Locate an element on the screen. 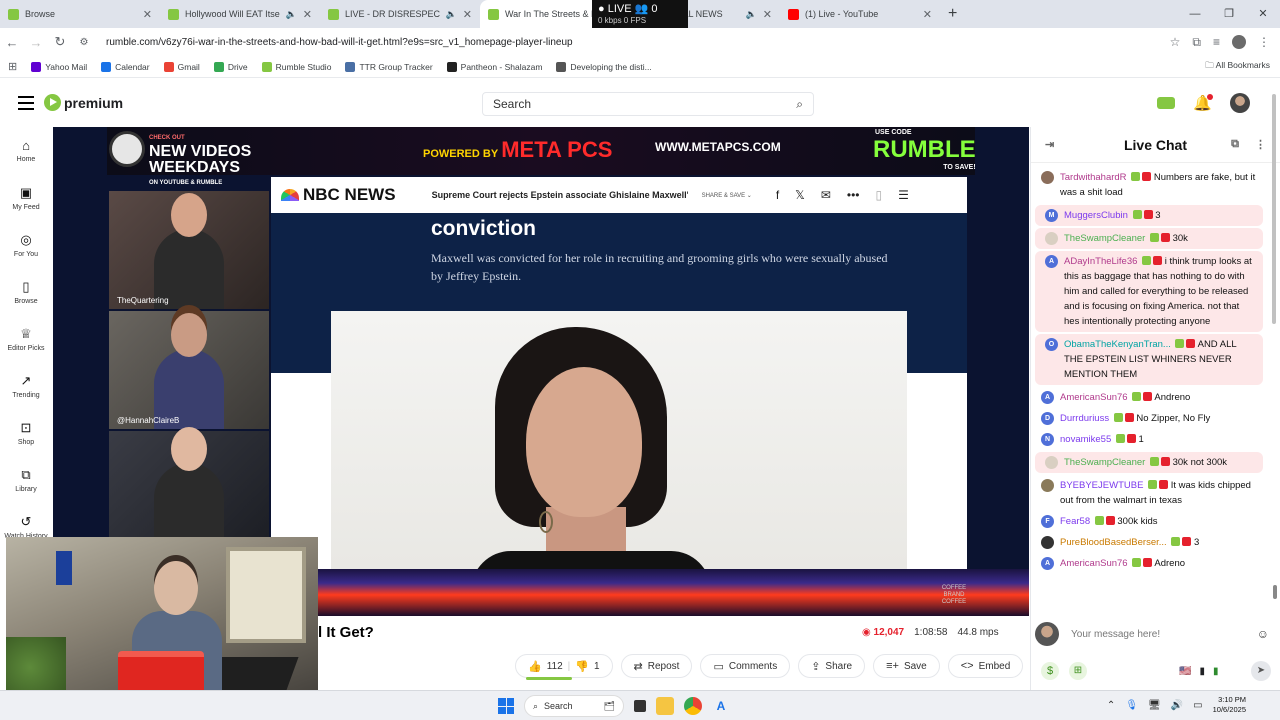 This screenshot has height=720, width=1280. page-scrollbar is located at coordinates (1274, 387).